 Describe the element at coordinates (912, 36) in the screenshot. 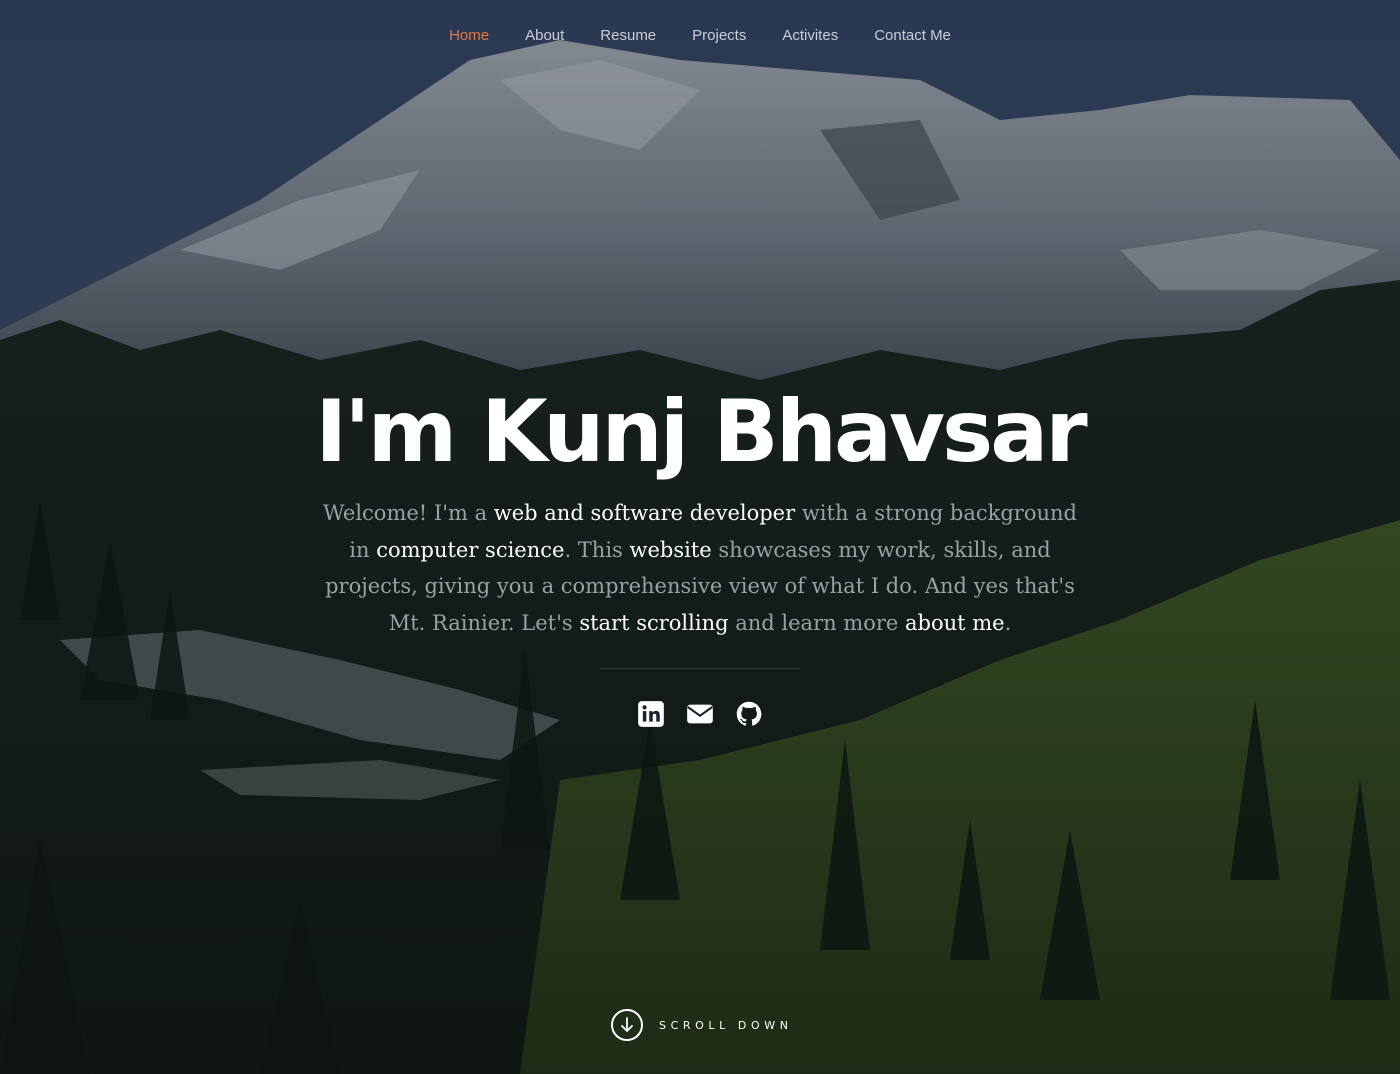

I see `nav-item-contact-me: Contact Me` at that location.